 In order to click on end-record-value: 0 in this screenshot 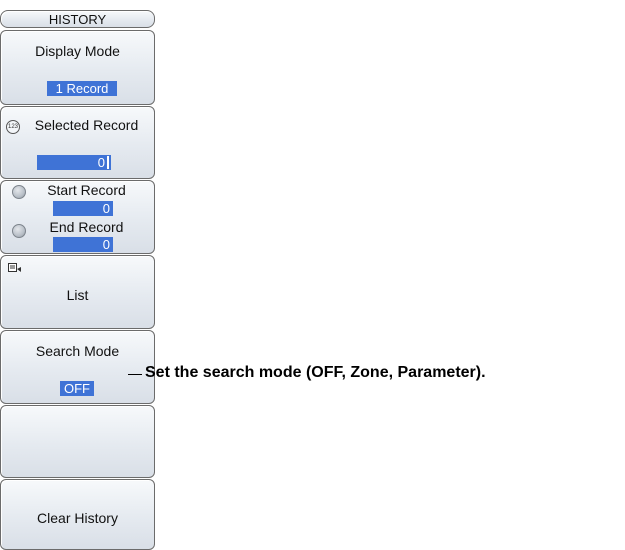, I will do `click(83, 244)`.